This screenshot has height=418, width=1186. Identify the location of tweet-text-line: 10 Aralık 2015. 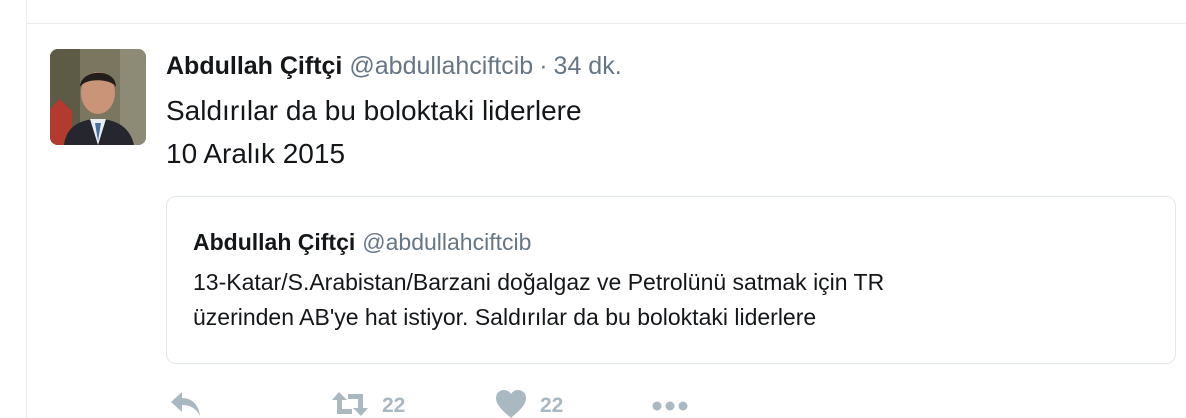
(256, 153).